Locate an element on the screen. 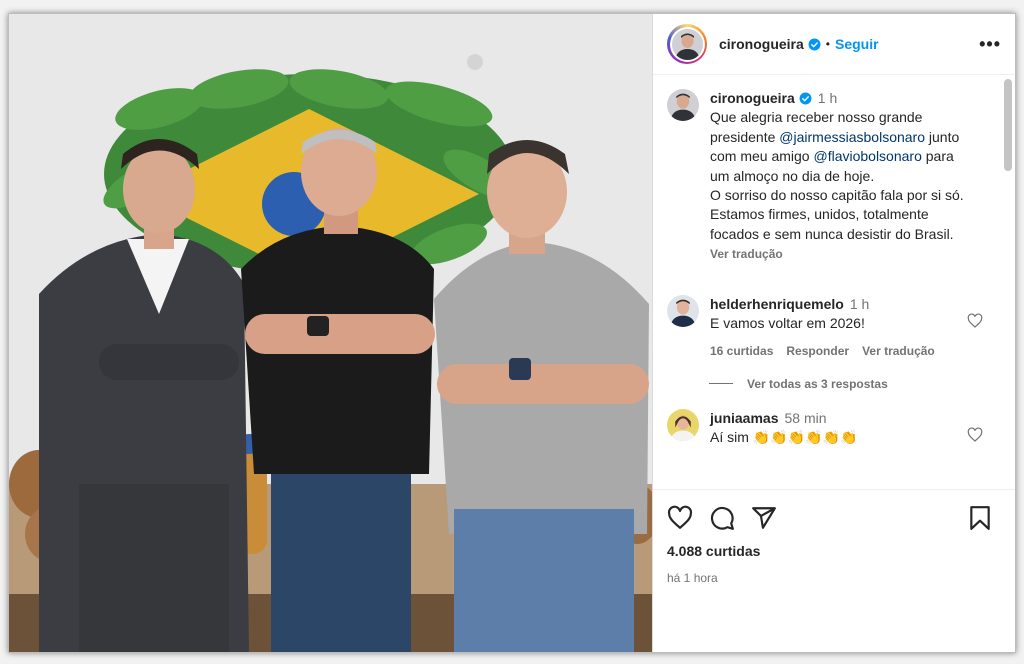 The width and height of the screenshot is (1024, 664). comment-translate-link: Ver tradução is located at coordinates (898, 351).